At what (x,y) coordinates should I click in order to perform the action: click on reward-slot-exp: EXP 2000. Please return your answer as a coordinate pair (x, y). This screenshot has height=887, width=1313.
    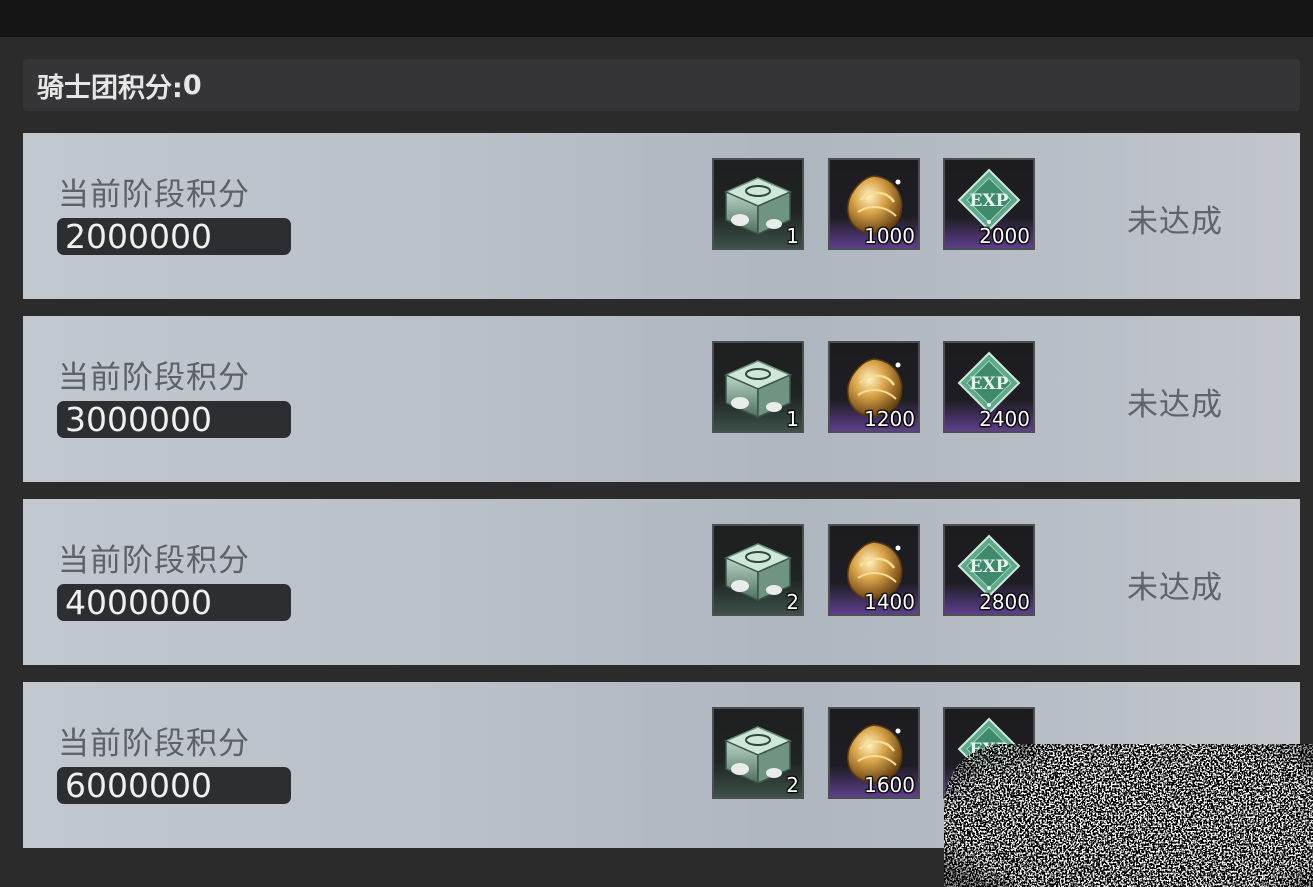
    Looking at the image, I should click on (989, 204).